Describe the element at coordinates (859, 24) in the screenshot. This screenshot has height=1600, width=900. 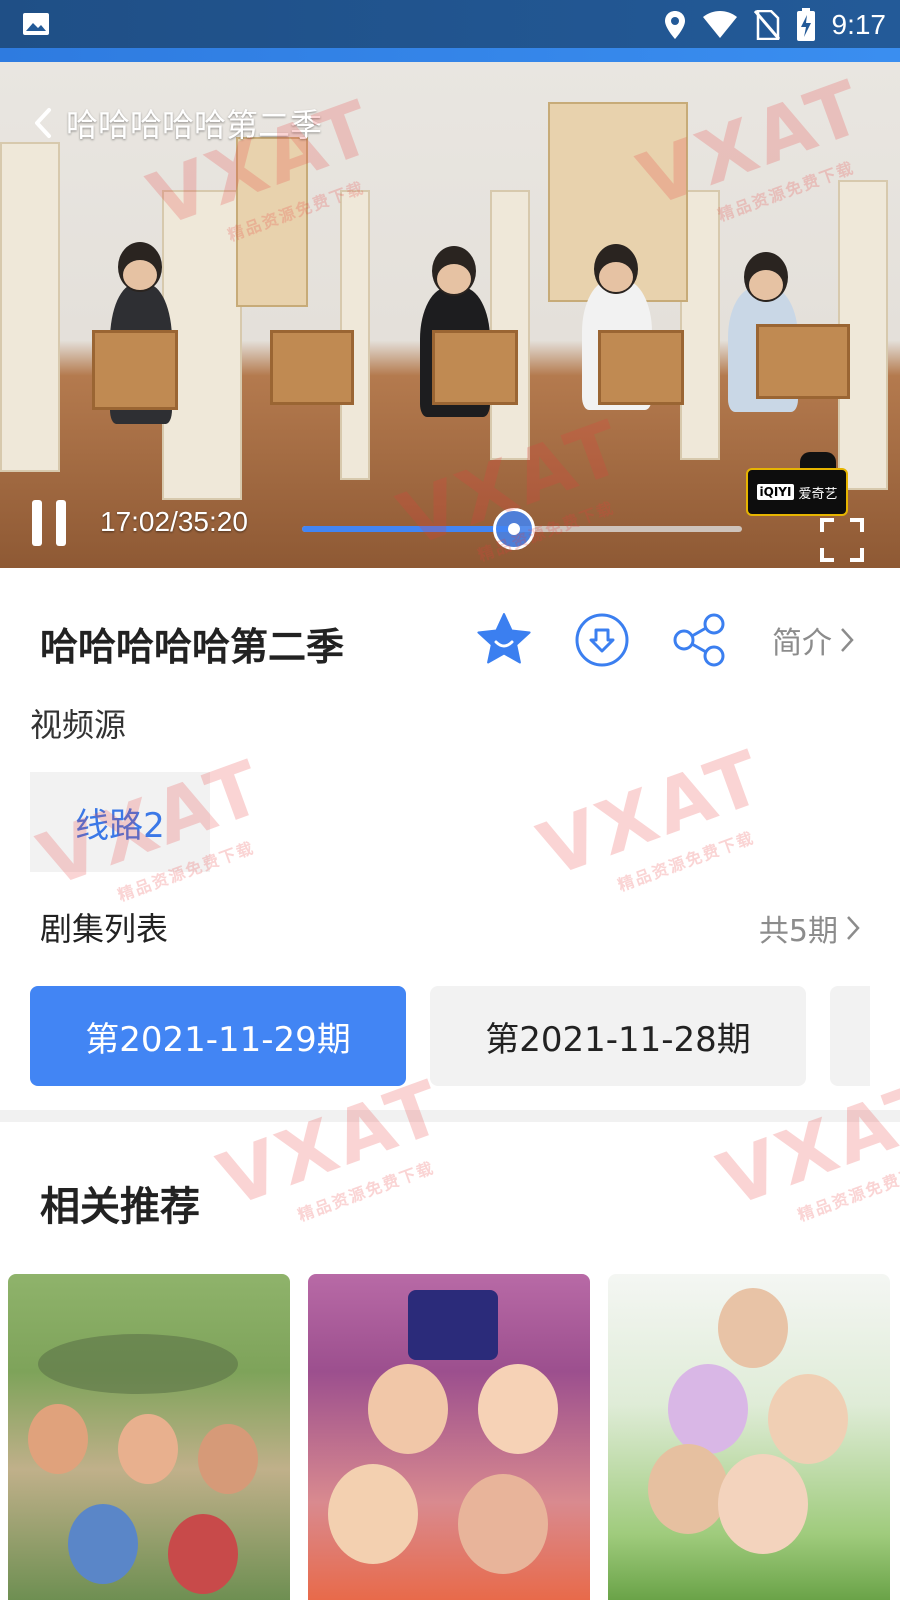
I see `status-time: 9:17` at that location.